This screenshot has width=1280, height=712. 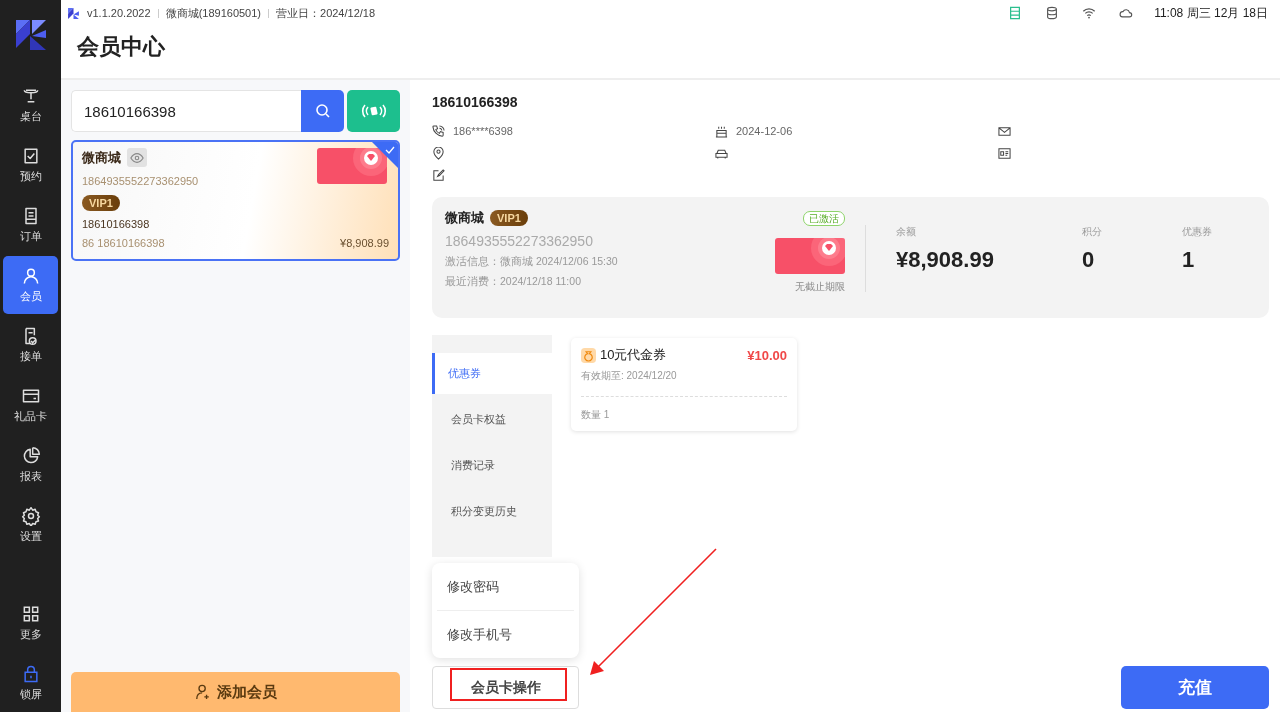 What do you see at coordinates (1189, 260) in the screenshot?
I see `stat-value: 1` at bounding box center [1189, 260].